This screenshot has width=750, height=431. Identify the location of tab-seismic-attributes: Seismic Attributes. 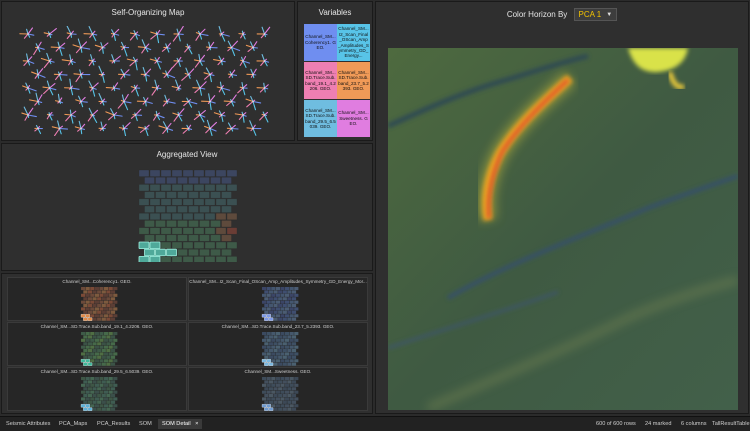
(28, 424).